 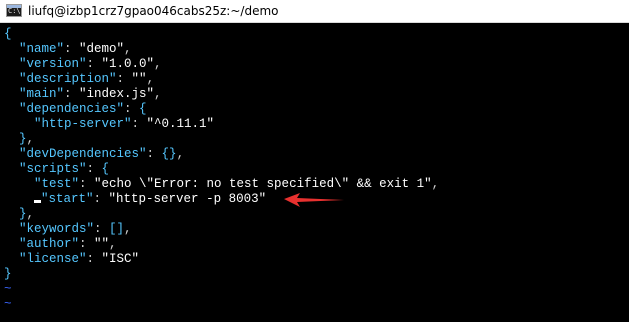 What do you see at coordinates (117, 94) in the screenshot?
I see `code-token: "index.js"` at bounding box center [117, 94].